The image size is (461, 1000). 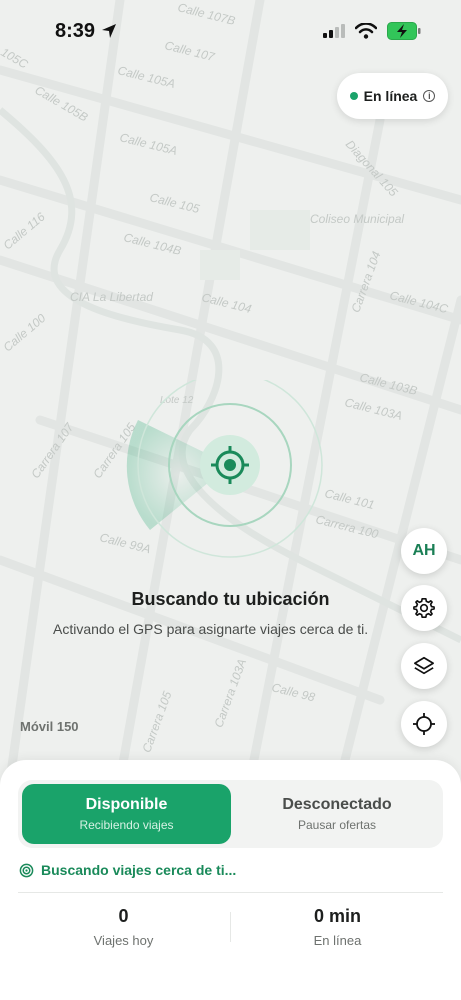 What do you see at coordinates (337, 916) in the screenshot?
I see `stat-value: 0 min` at bounding box center [337, 916].